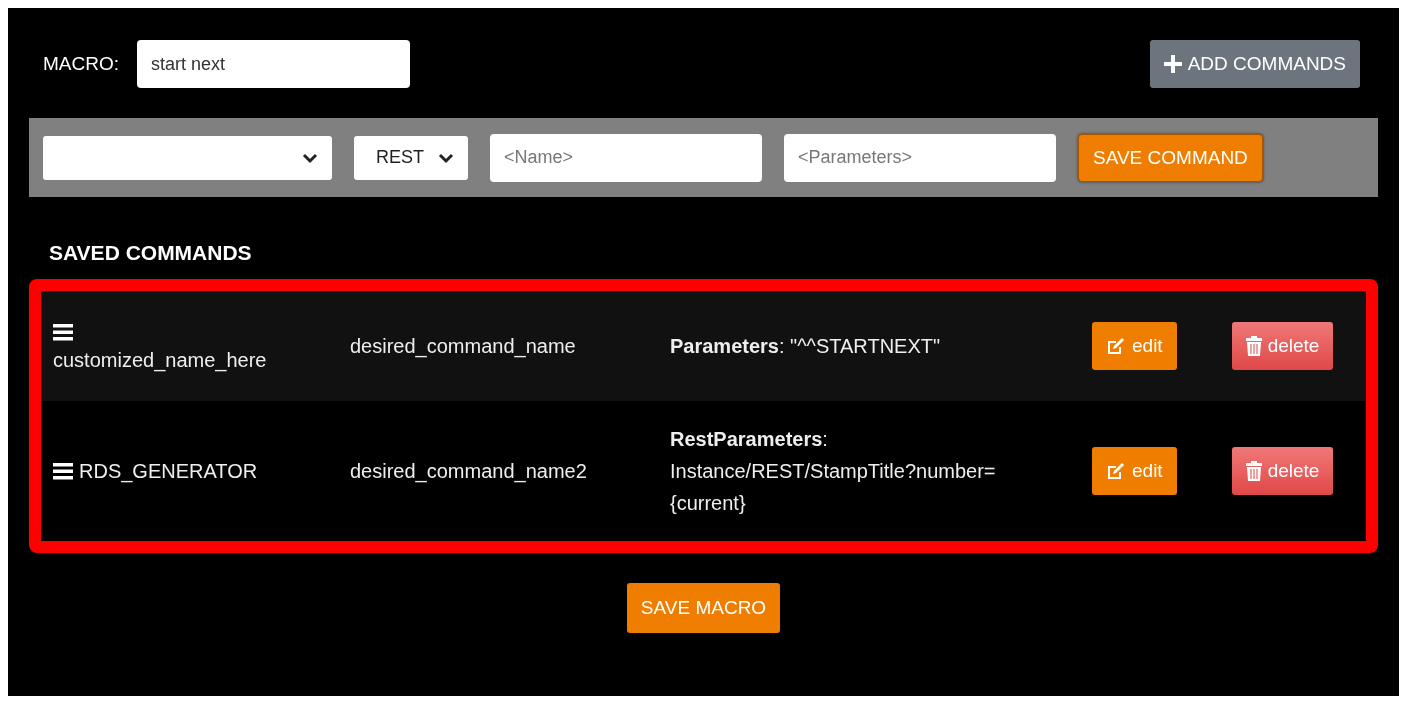  Describe the element at coordinates (833, 471) in the screenshot. I see `command-parameters: RestParameters: Instance/REST/StampTitle?number={current}` at that location.